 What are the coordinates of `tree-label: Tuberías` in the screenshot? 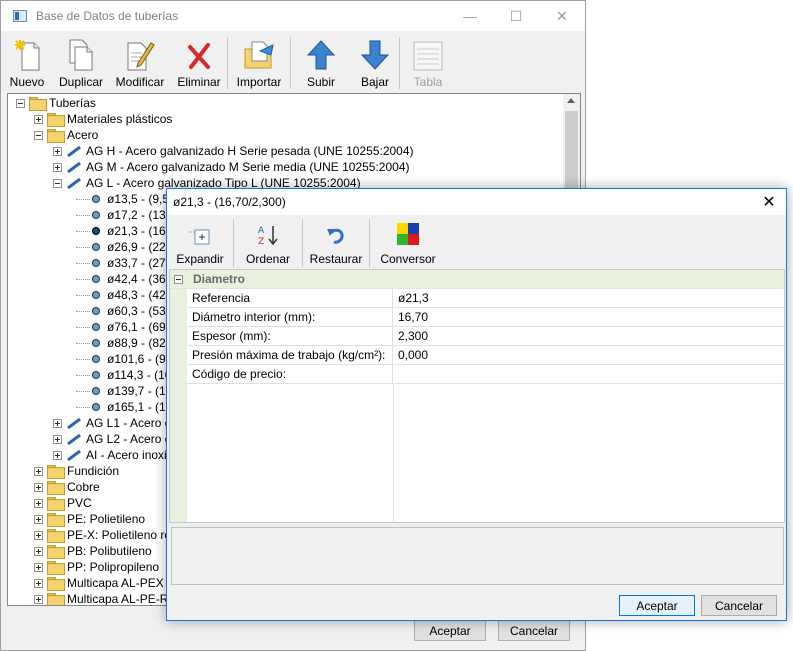 It's located at (72, 103).